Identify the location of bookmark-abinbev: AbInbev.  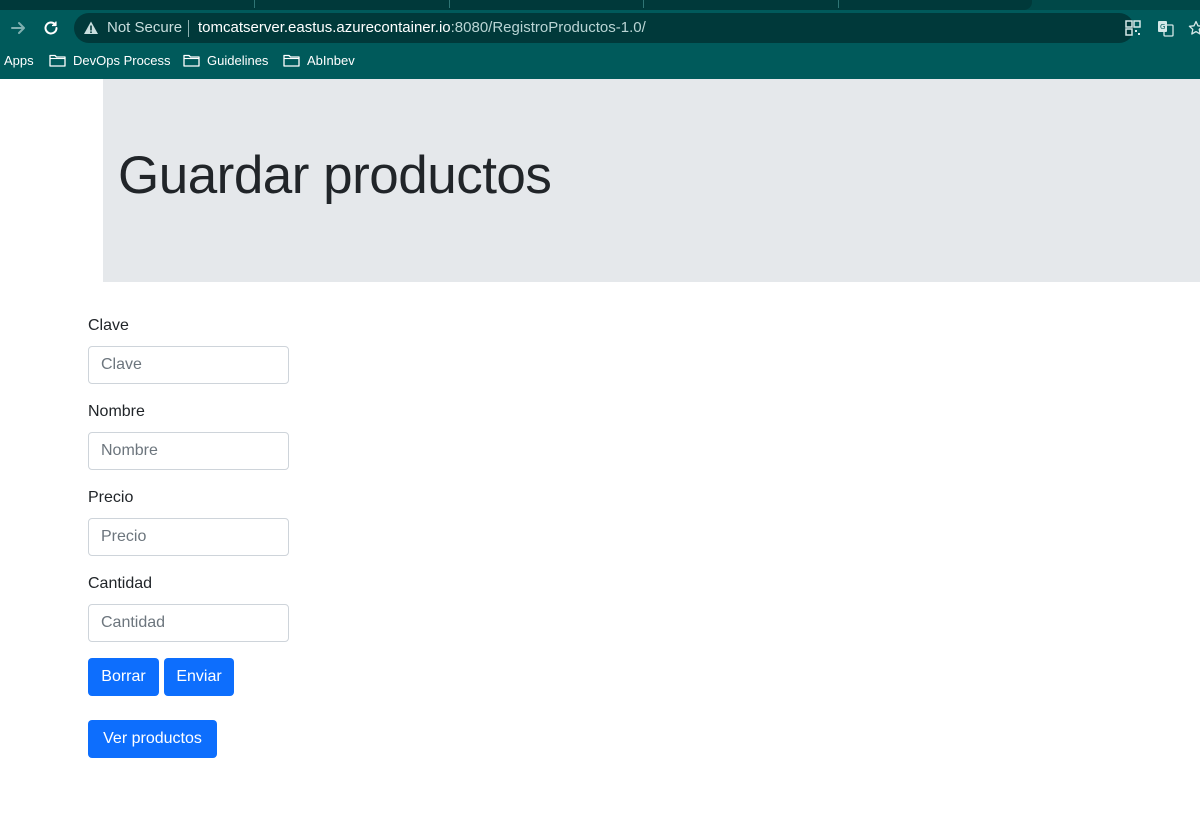
(319, 60).